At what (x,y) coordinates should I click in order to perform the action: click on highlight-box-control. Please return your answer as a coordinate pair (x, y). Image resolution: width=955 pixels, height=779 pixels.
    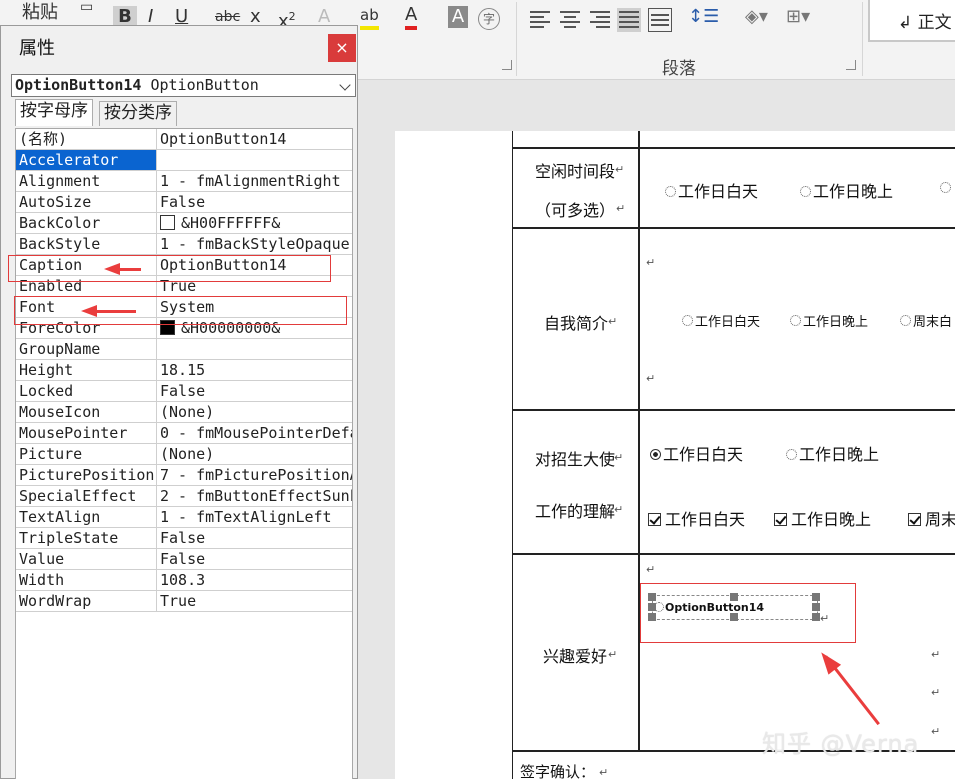
    Looking at the image, I should click on (748, 613).